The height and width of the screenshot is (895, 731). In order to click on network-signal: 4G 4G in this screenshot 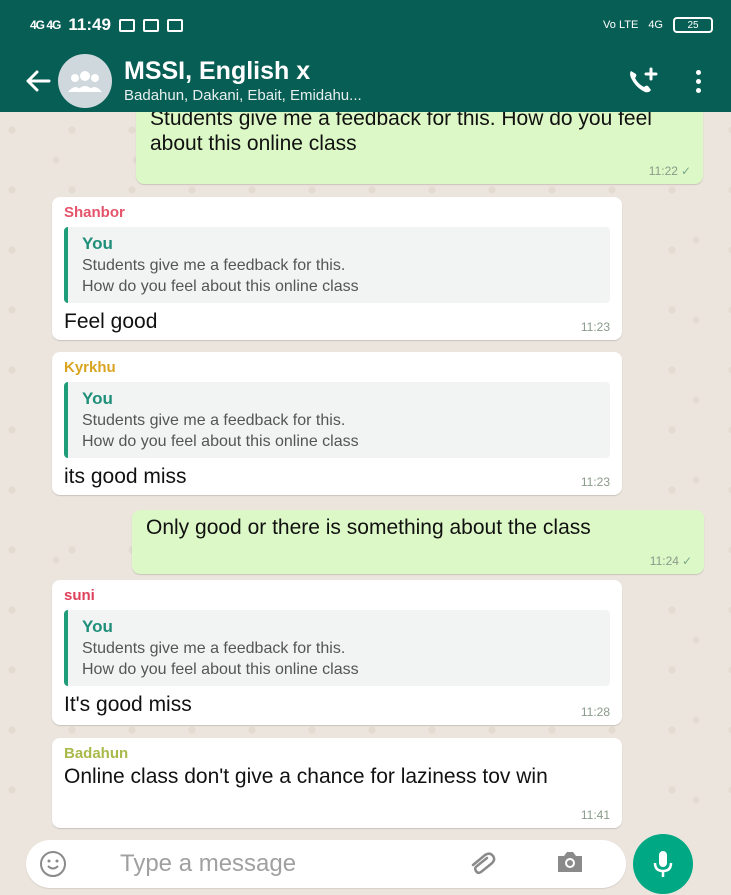, I will do `click(45, 25)`.